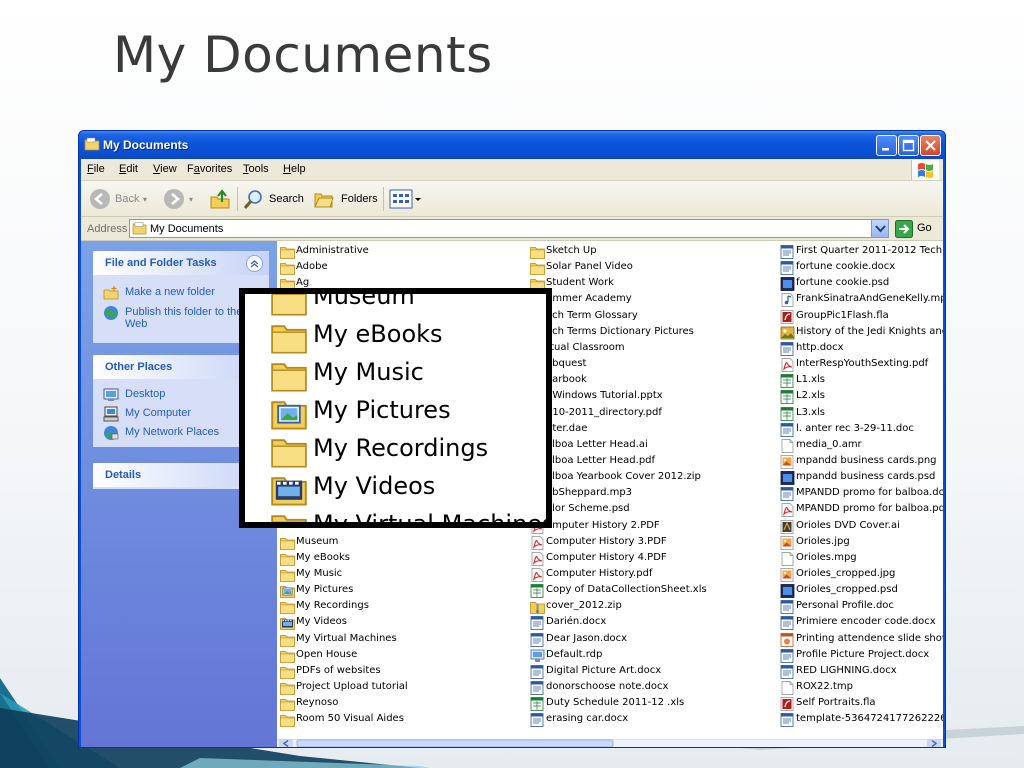  Describe the element at coordinates (96, 169) in the screenshot. I see `menu-file: File` at that location.